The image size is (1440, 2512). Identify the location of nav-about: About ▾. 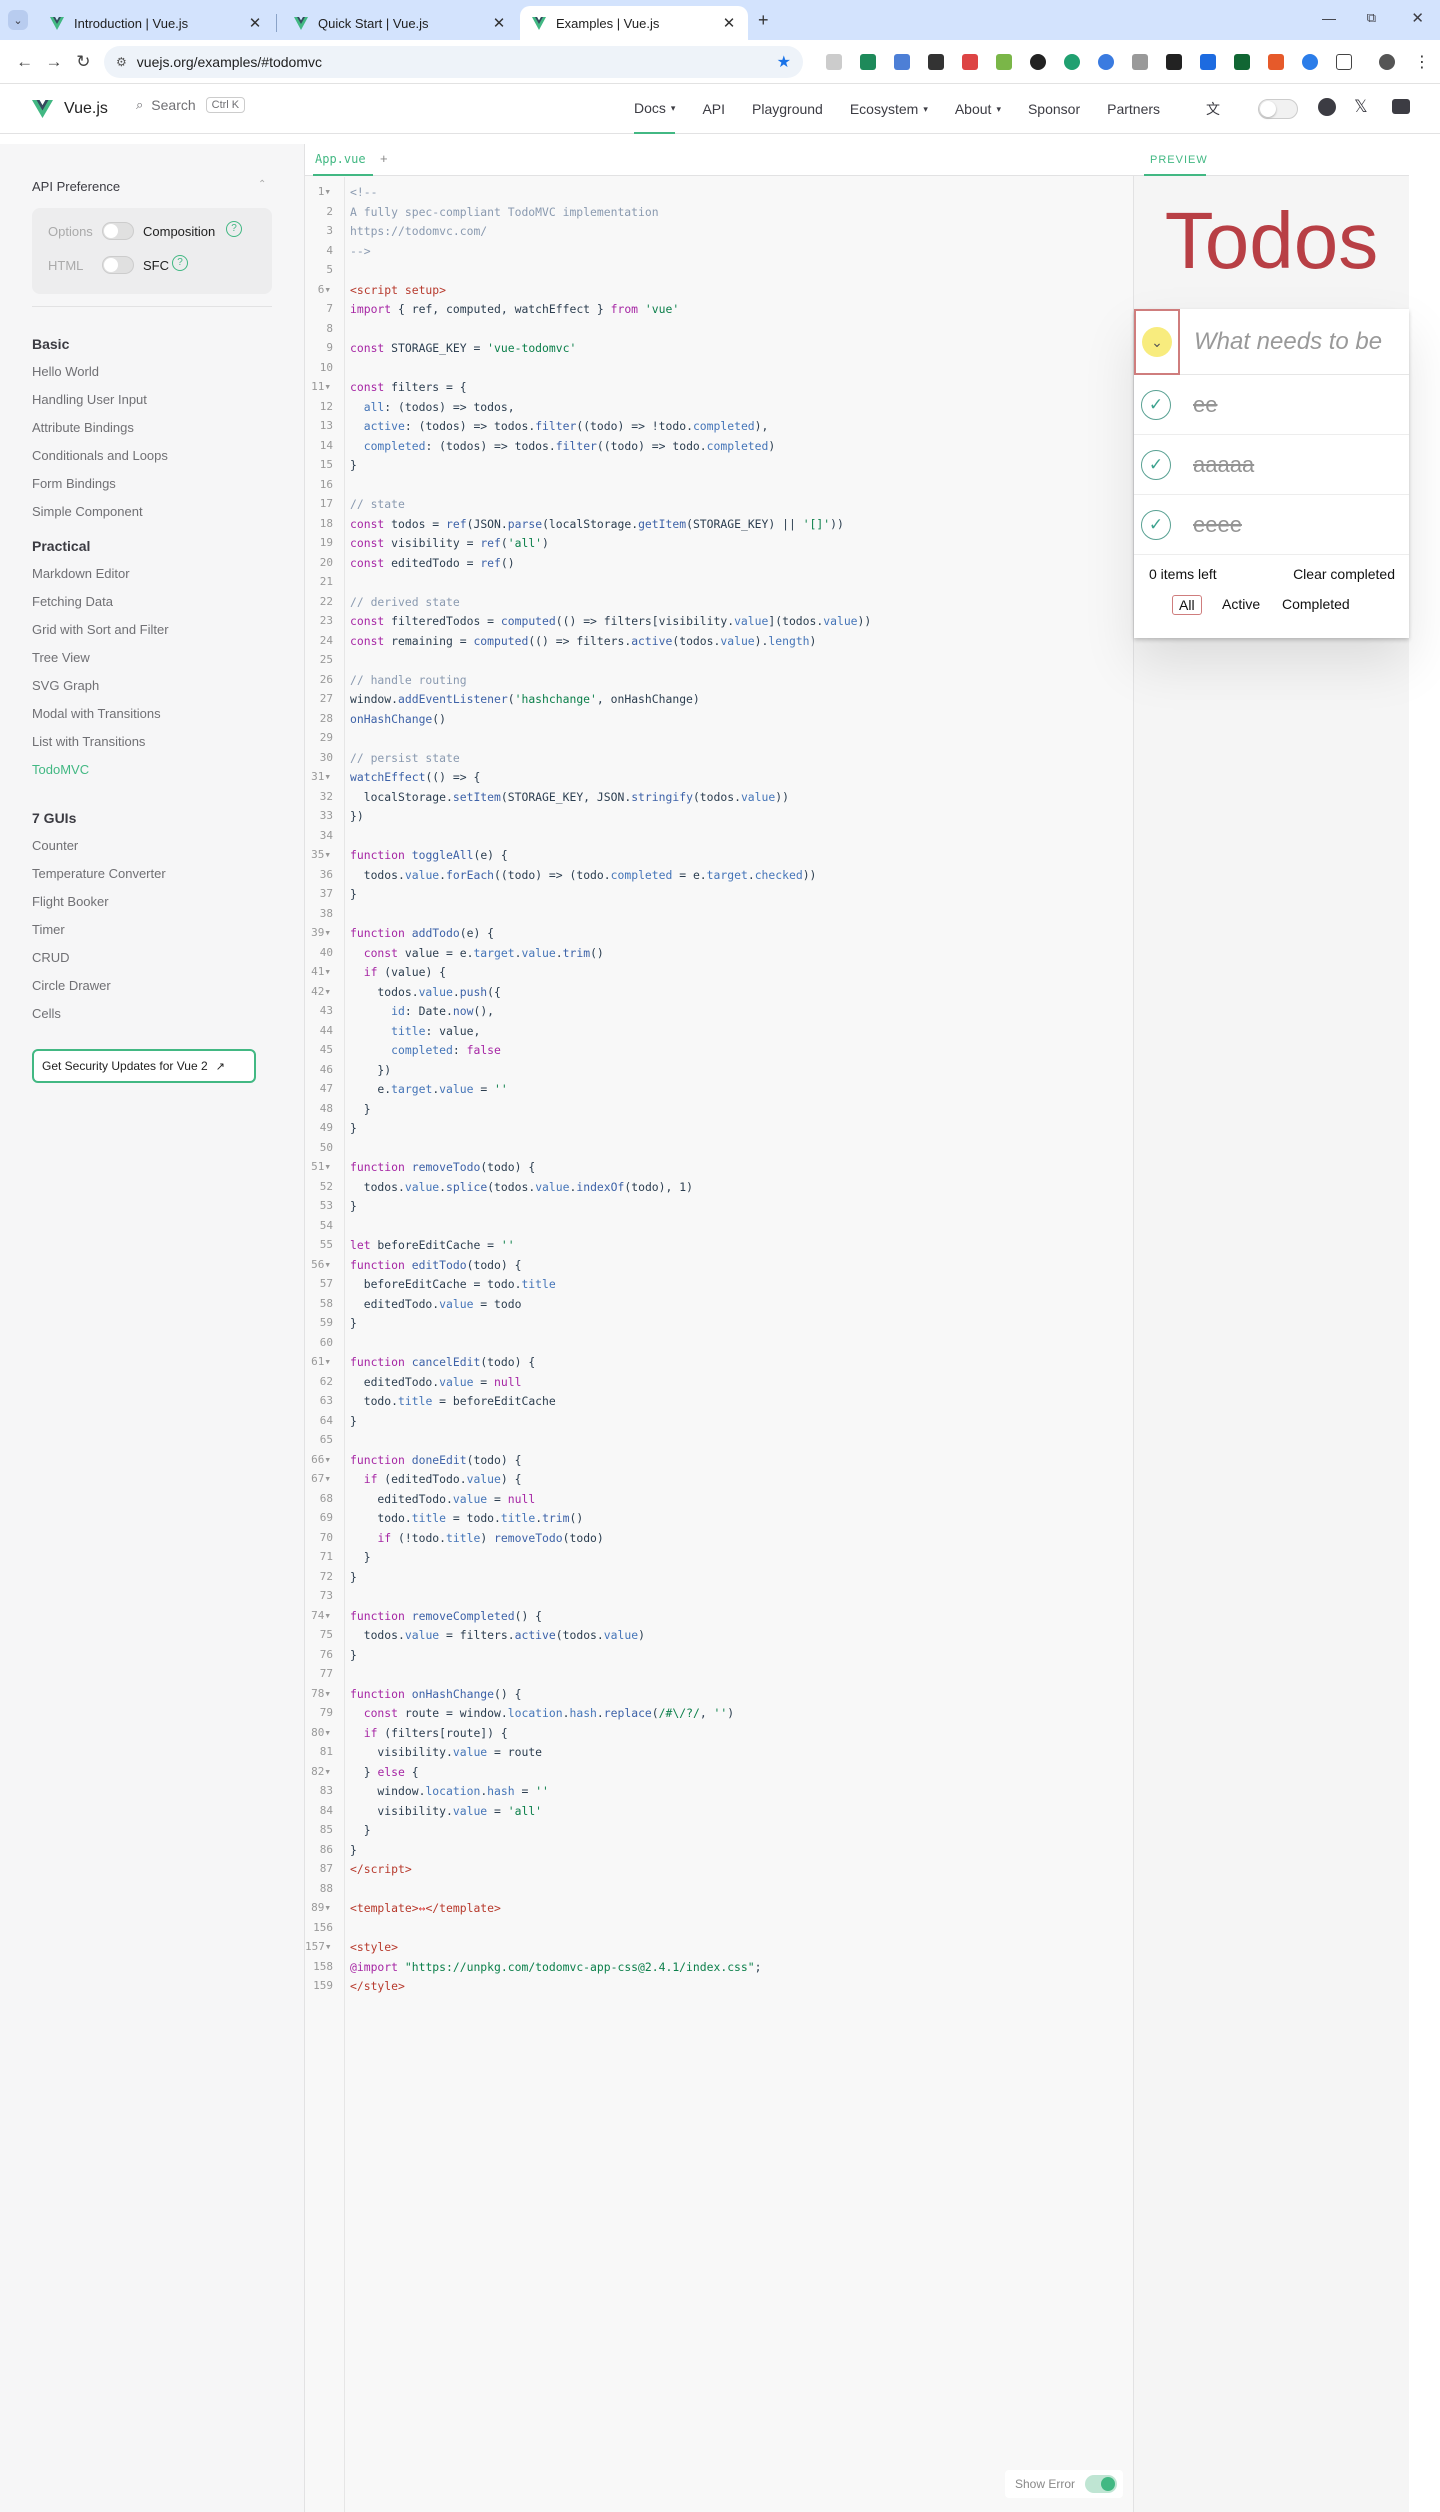
(978, 109).